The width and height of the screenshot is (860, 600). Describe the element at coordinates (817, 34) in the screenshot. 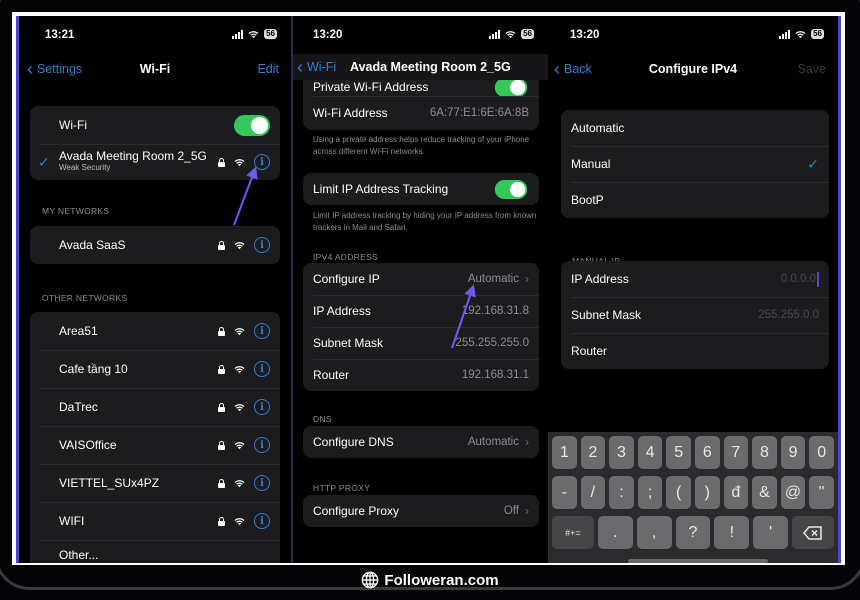

I see `battery-icon: 56` at that location.